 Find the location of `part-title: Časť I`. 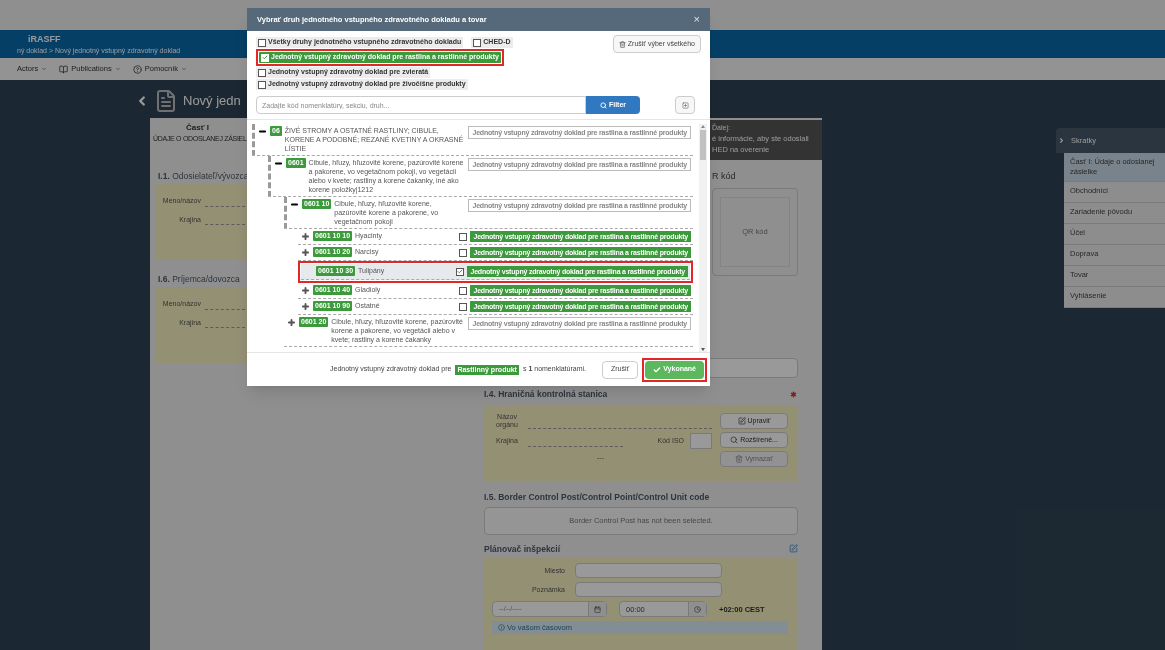

part-title: Časť I is located at coordinates (197, 128).